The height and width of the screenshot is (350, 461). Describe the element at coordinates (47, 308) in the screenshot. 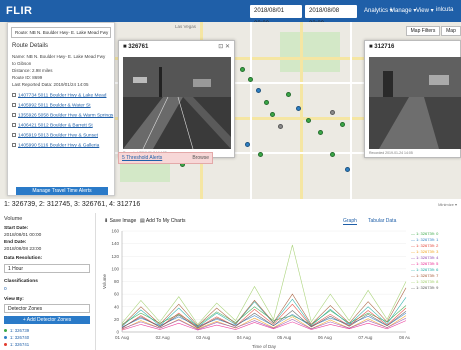

I see `view-by-select: Detector Zones` at that location.